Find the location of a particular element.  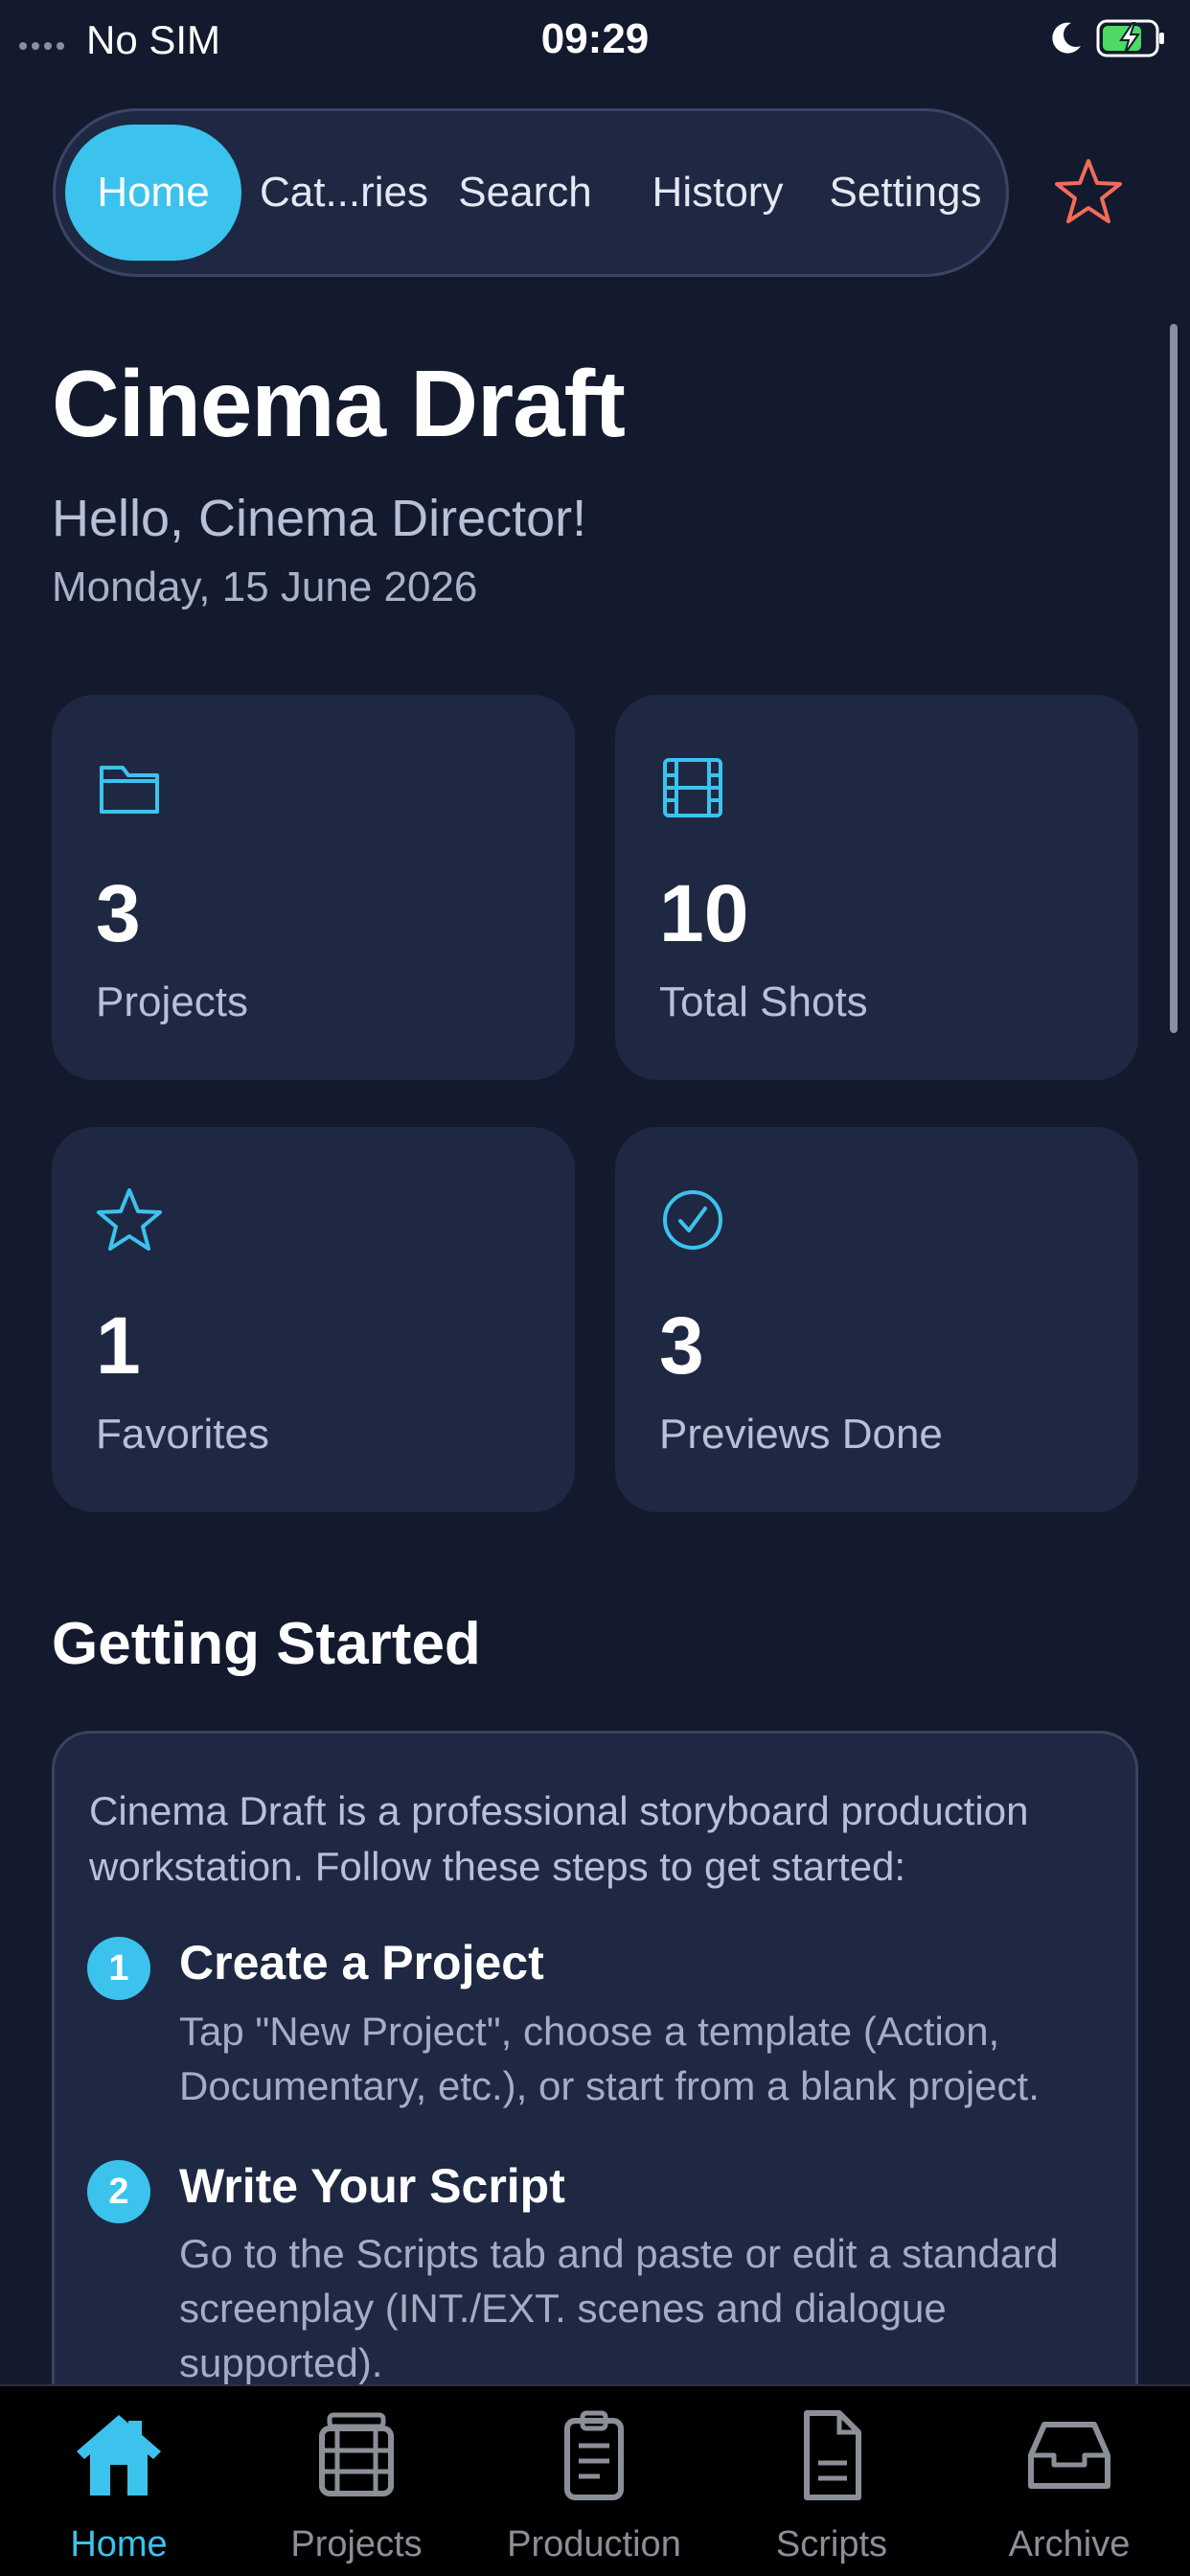

check-circle-icon is located at coordinates (693, 1220).